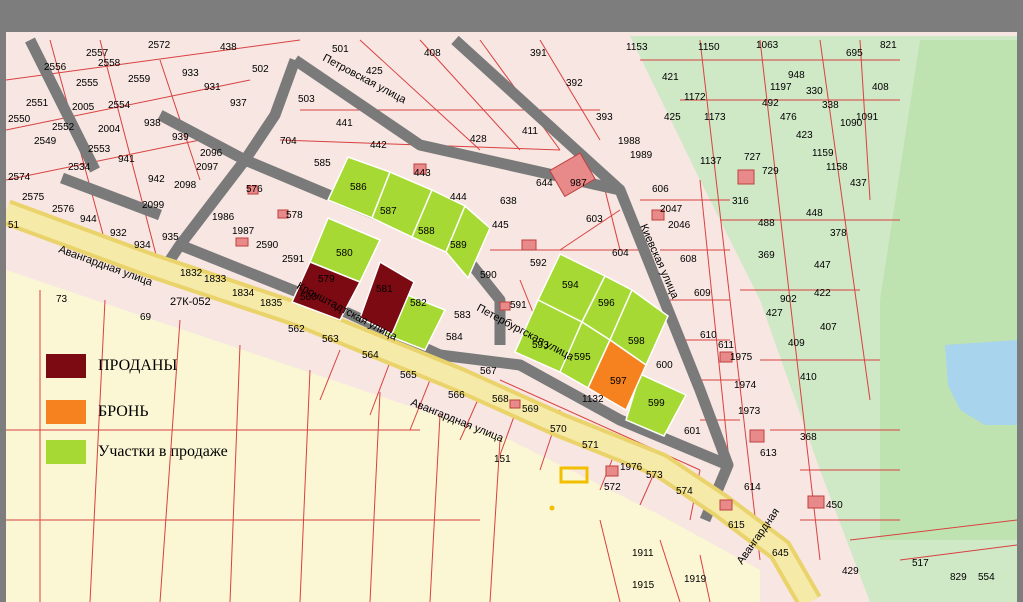 The image size is (1023, 602). Describe the element at coordinates (458, 197) in the screenshot. I see `plot-label-444: 444` at that location.